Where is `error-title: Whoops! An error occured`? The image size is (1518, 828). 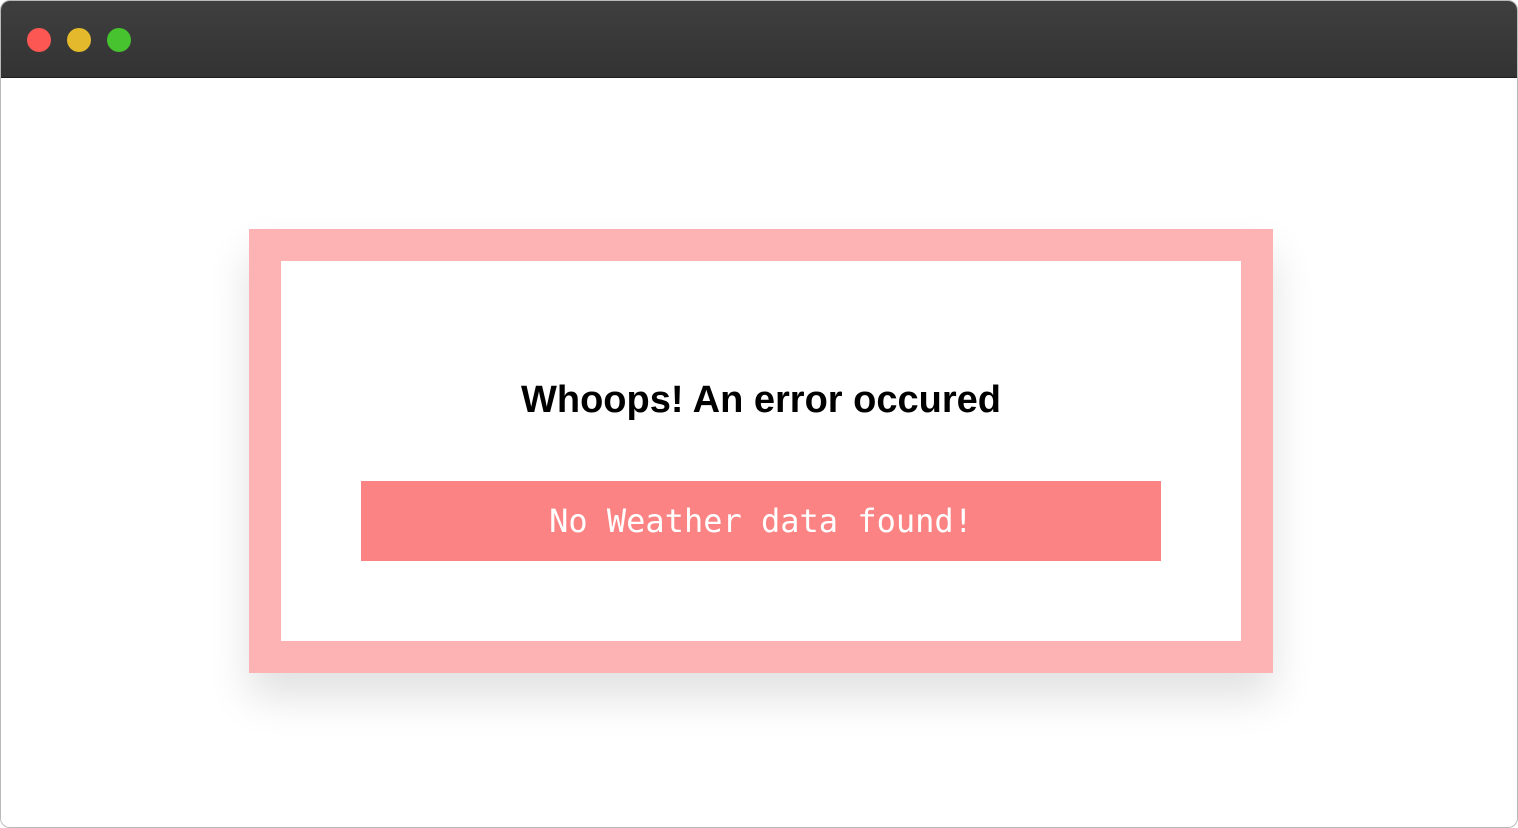
error-title: Whoops! An error occured is located at coordinates (761, 400).